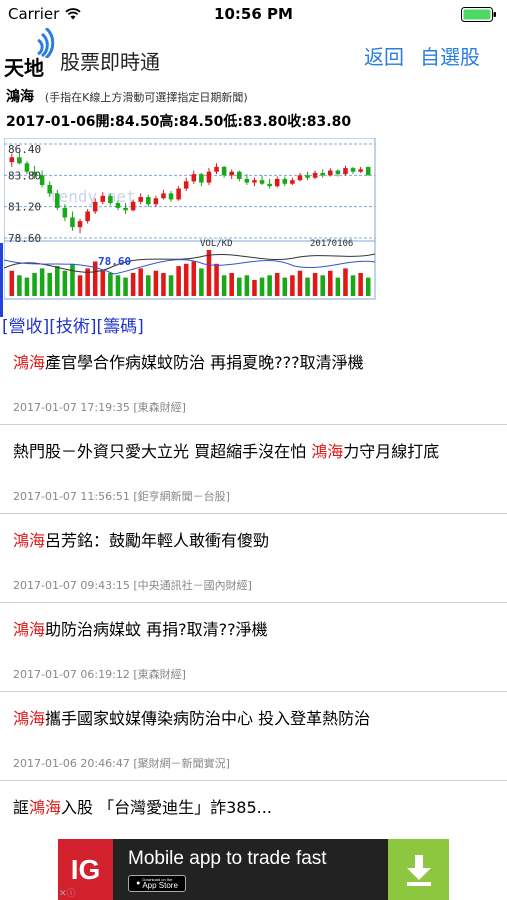 The image size is (507, 900). I want to click on y-axis-label: 78.60, so click(24, 238).